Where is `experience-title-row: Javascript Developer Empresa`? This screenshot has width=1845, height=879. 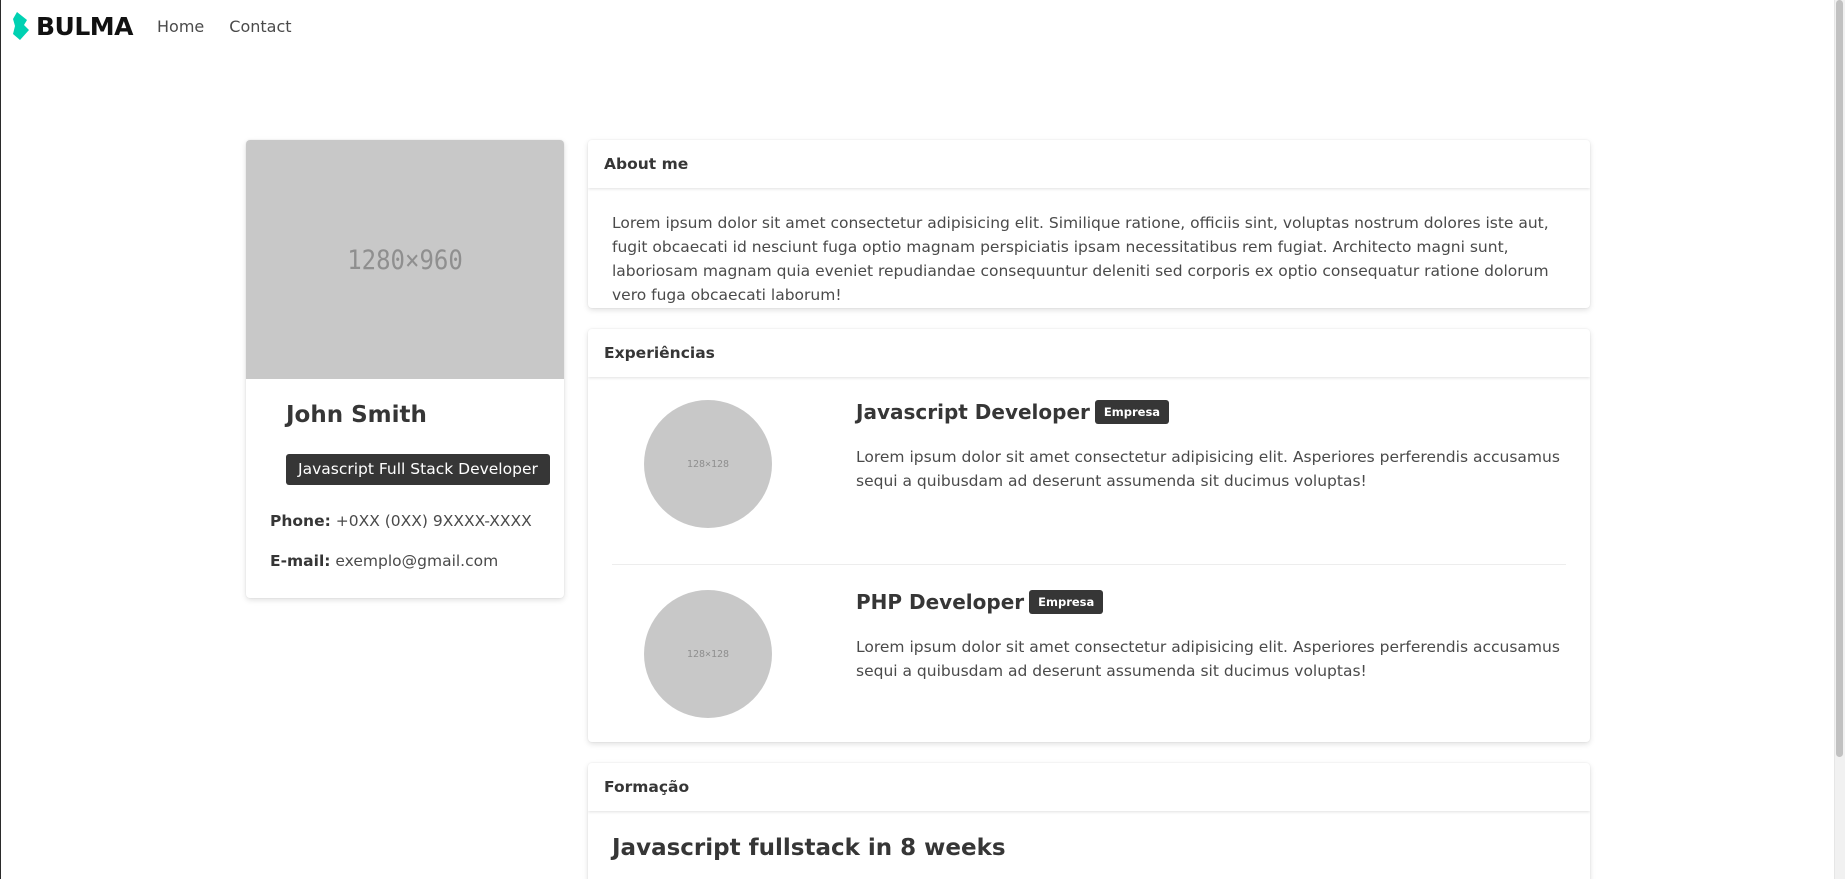 experience-title-row: Javascript Developer Empresa is located at coordinates (1013, 412).